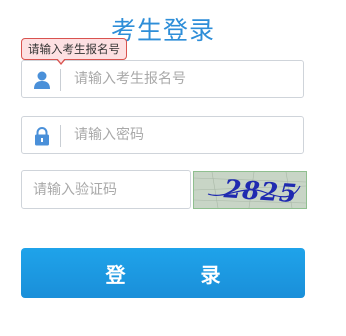 This screenshot has height=336, width=346. I want to click on username-field, so click(162, 79).